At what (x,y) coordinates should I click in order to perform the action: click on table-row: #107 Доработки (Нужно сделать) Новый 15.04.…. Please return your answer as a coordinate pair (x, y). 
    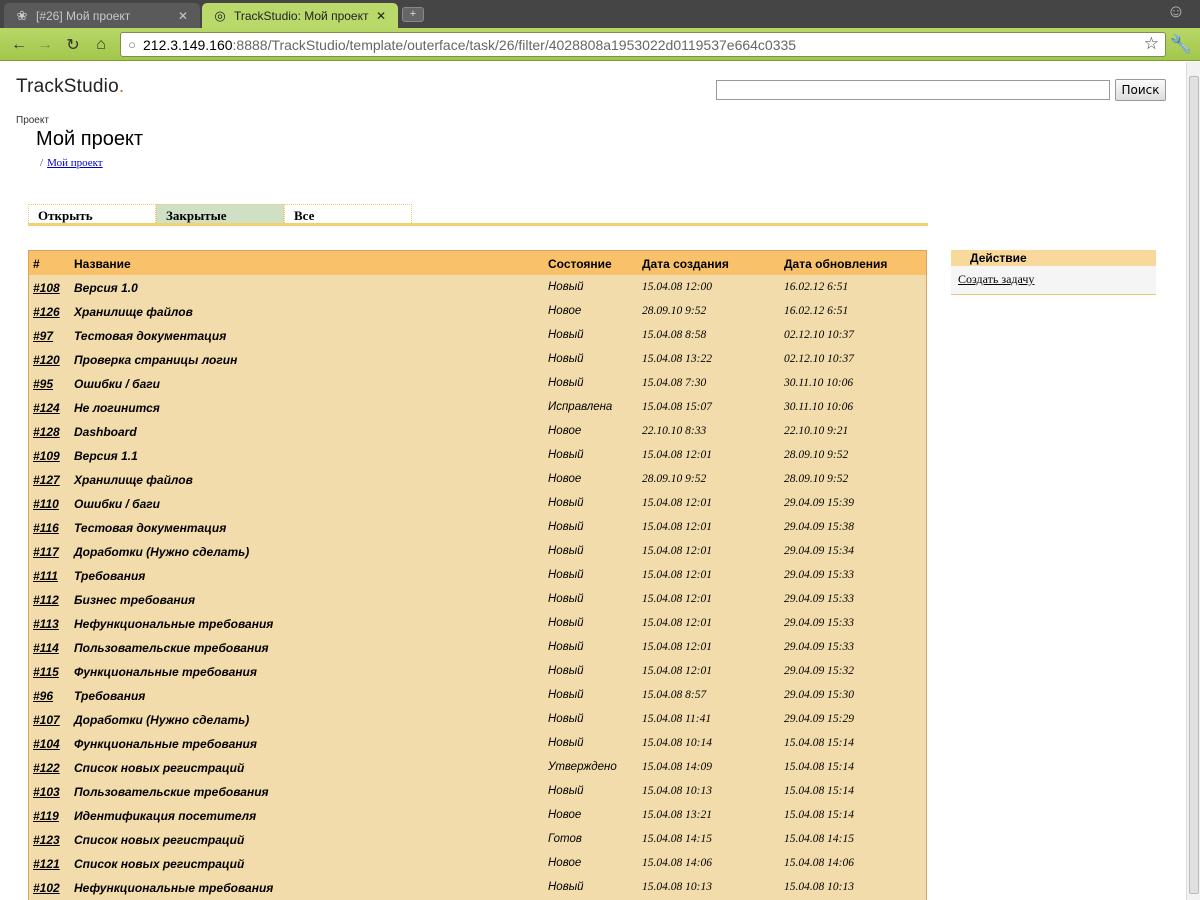
    Looking at the image, I should click on (477, 719).